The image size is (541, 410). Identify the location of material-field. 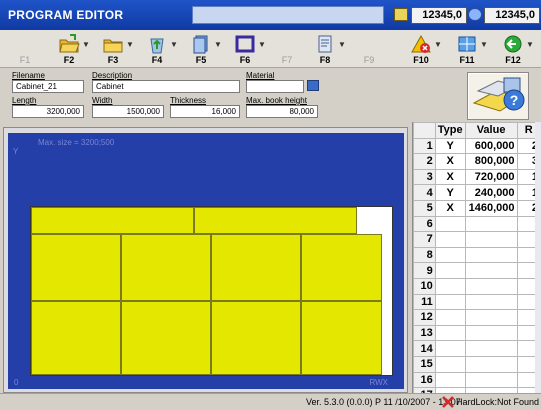
(275, 86).